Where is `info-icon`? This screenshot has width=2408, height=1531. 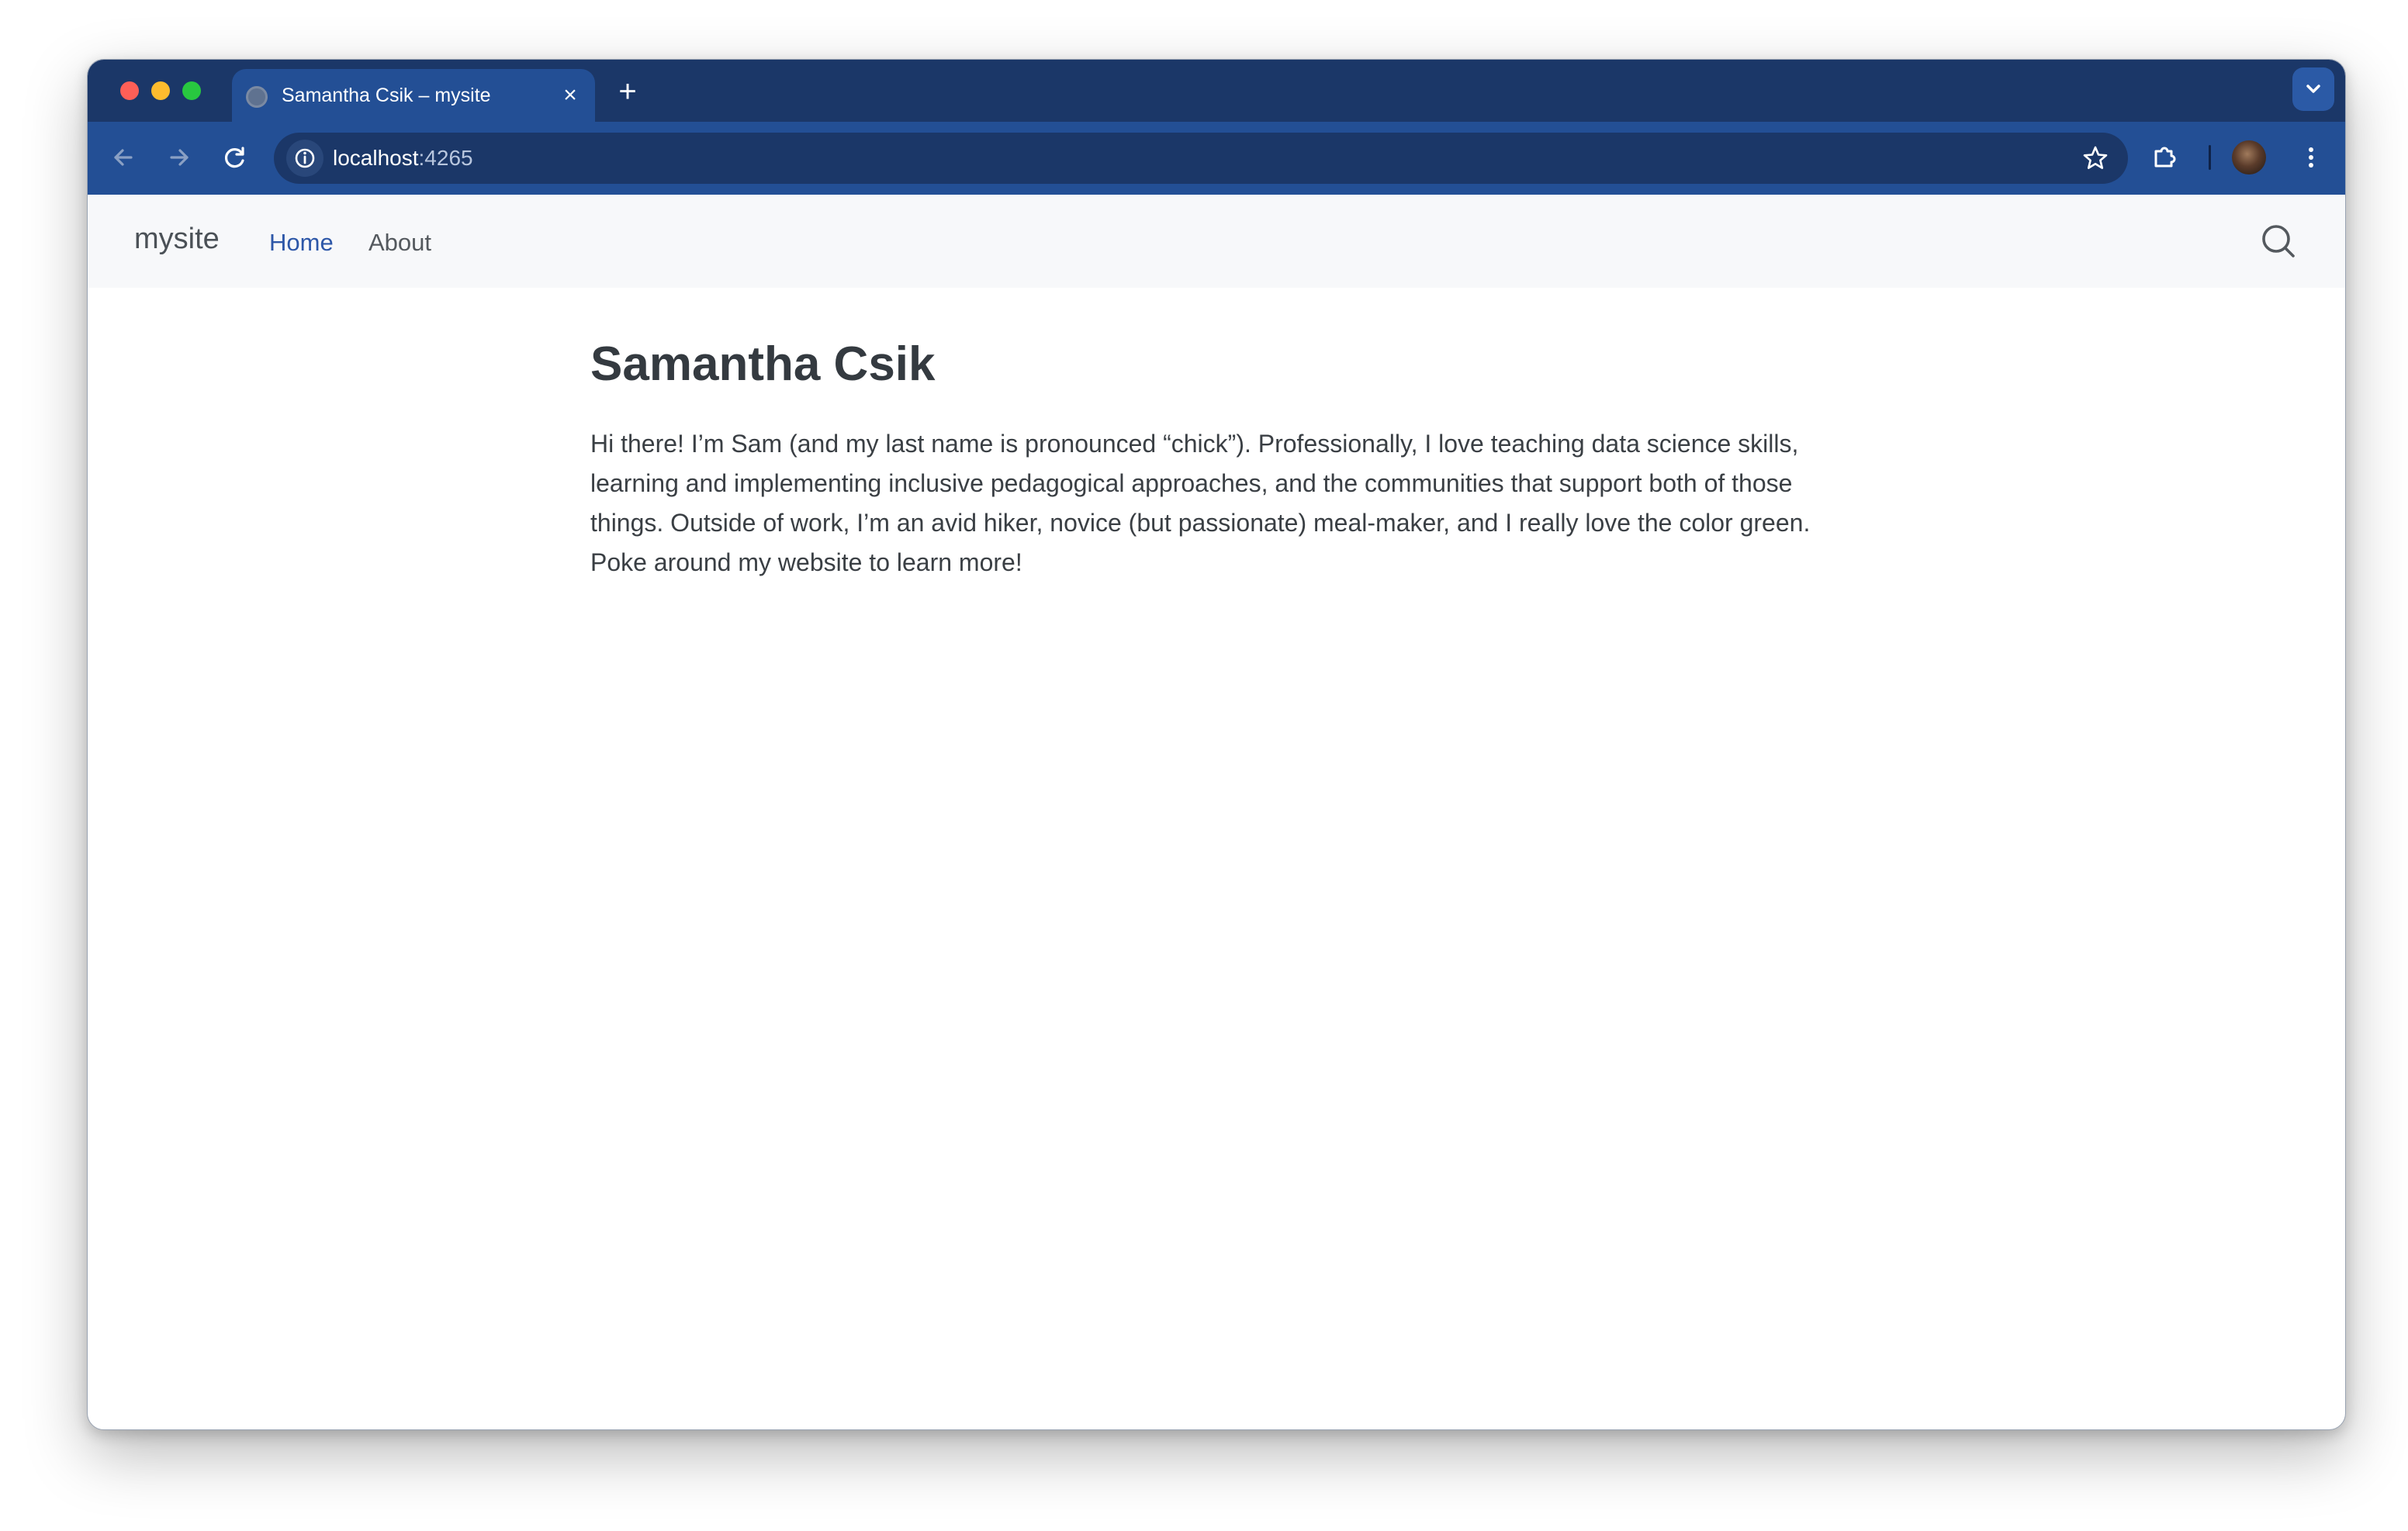
info-icon is located at coordinates (305, 158).